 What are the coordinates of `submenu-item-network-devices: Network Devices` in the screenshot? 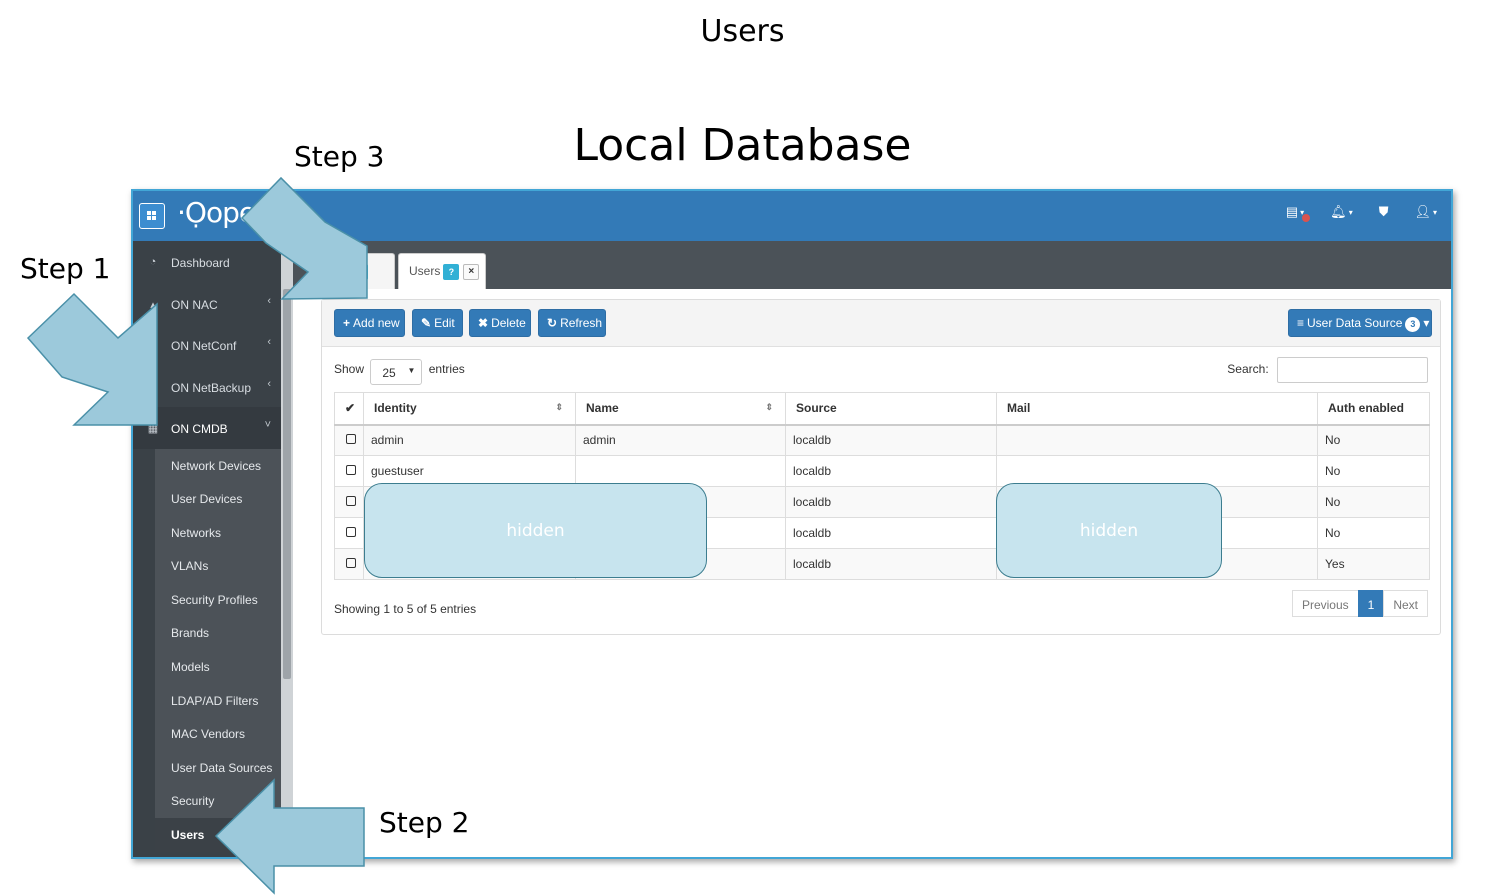 It's located at (218, 466).